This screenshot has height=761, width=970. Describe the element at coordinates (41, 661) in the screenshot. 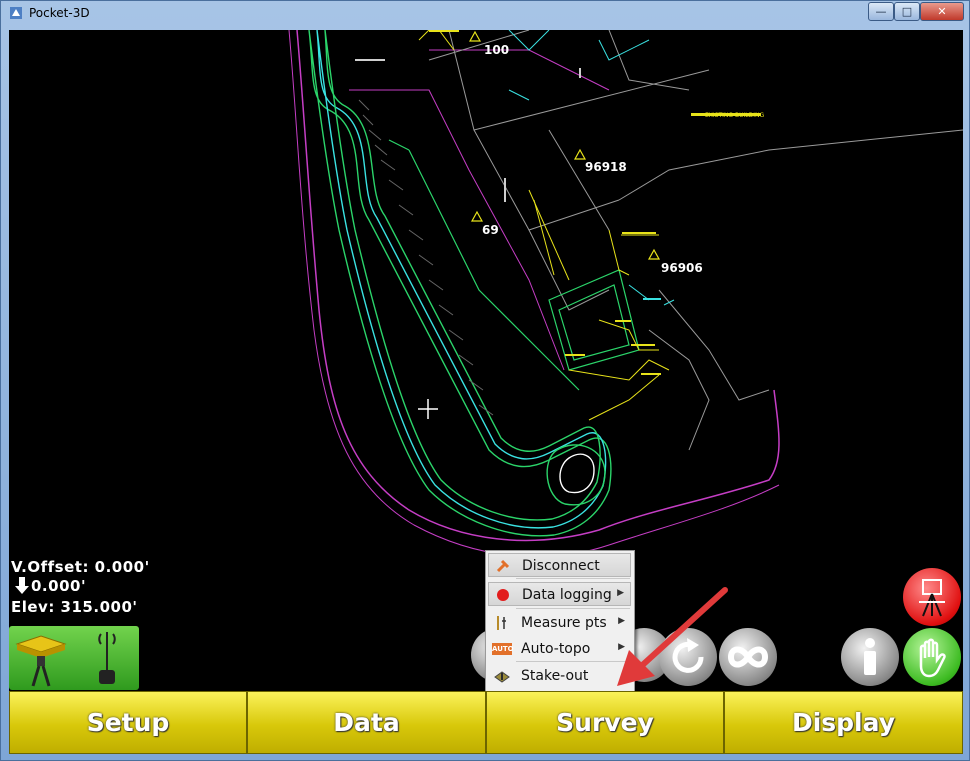

I see `gps-receiver-icon` at that location.